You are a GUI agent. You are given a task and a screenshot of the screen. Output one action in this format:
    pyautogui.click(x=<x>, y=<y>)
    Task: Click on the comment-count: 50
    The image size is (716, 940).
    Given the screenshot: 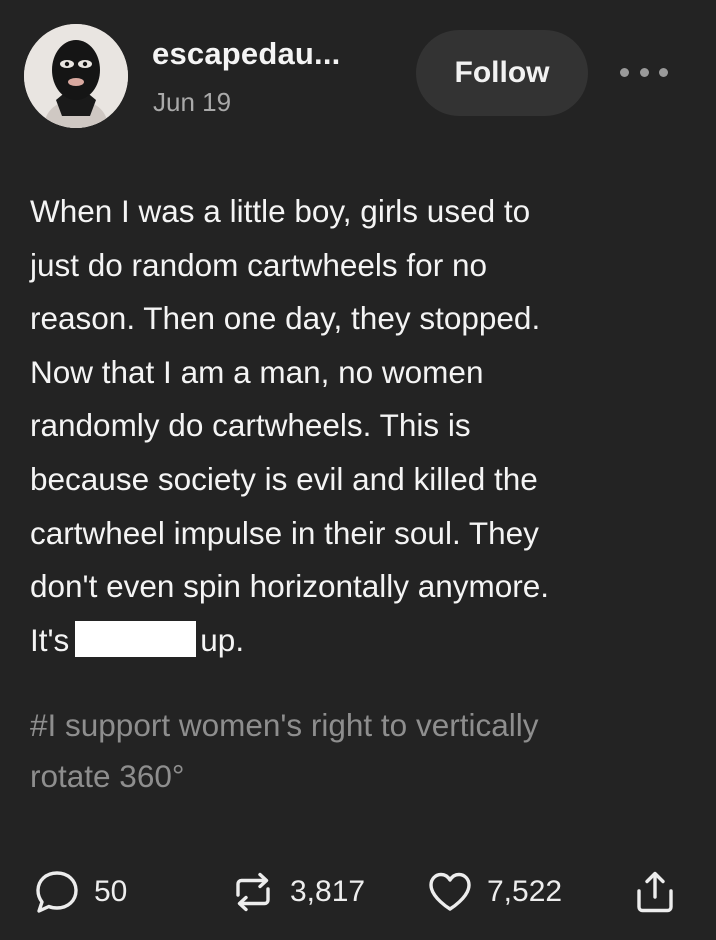 What is the action you would take?
    pyautogui.click(x=111, y=891)
    